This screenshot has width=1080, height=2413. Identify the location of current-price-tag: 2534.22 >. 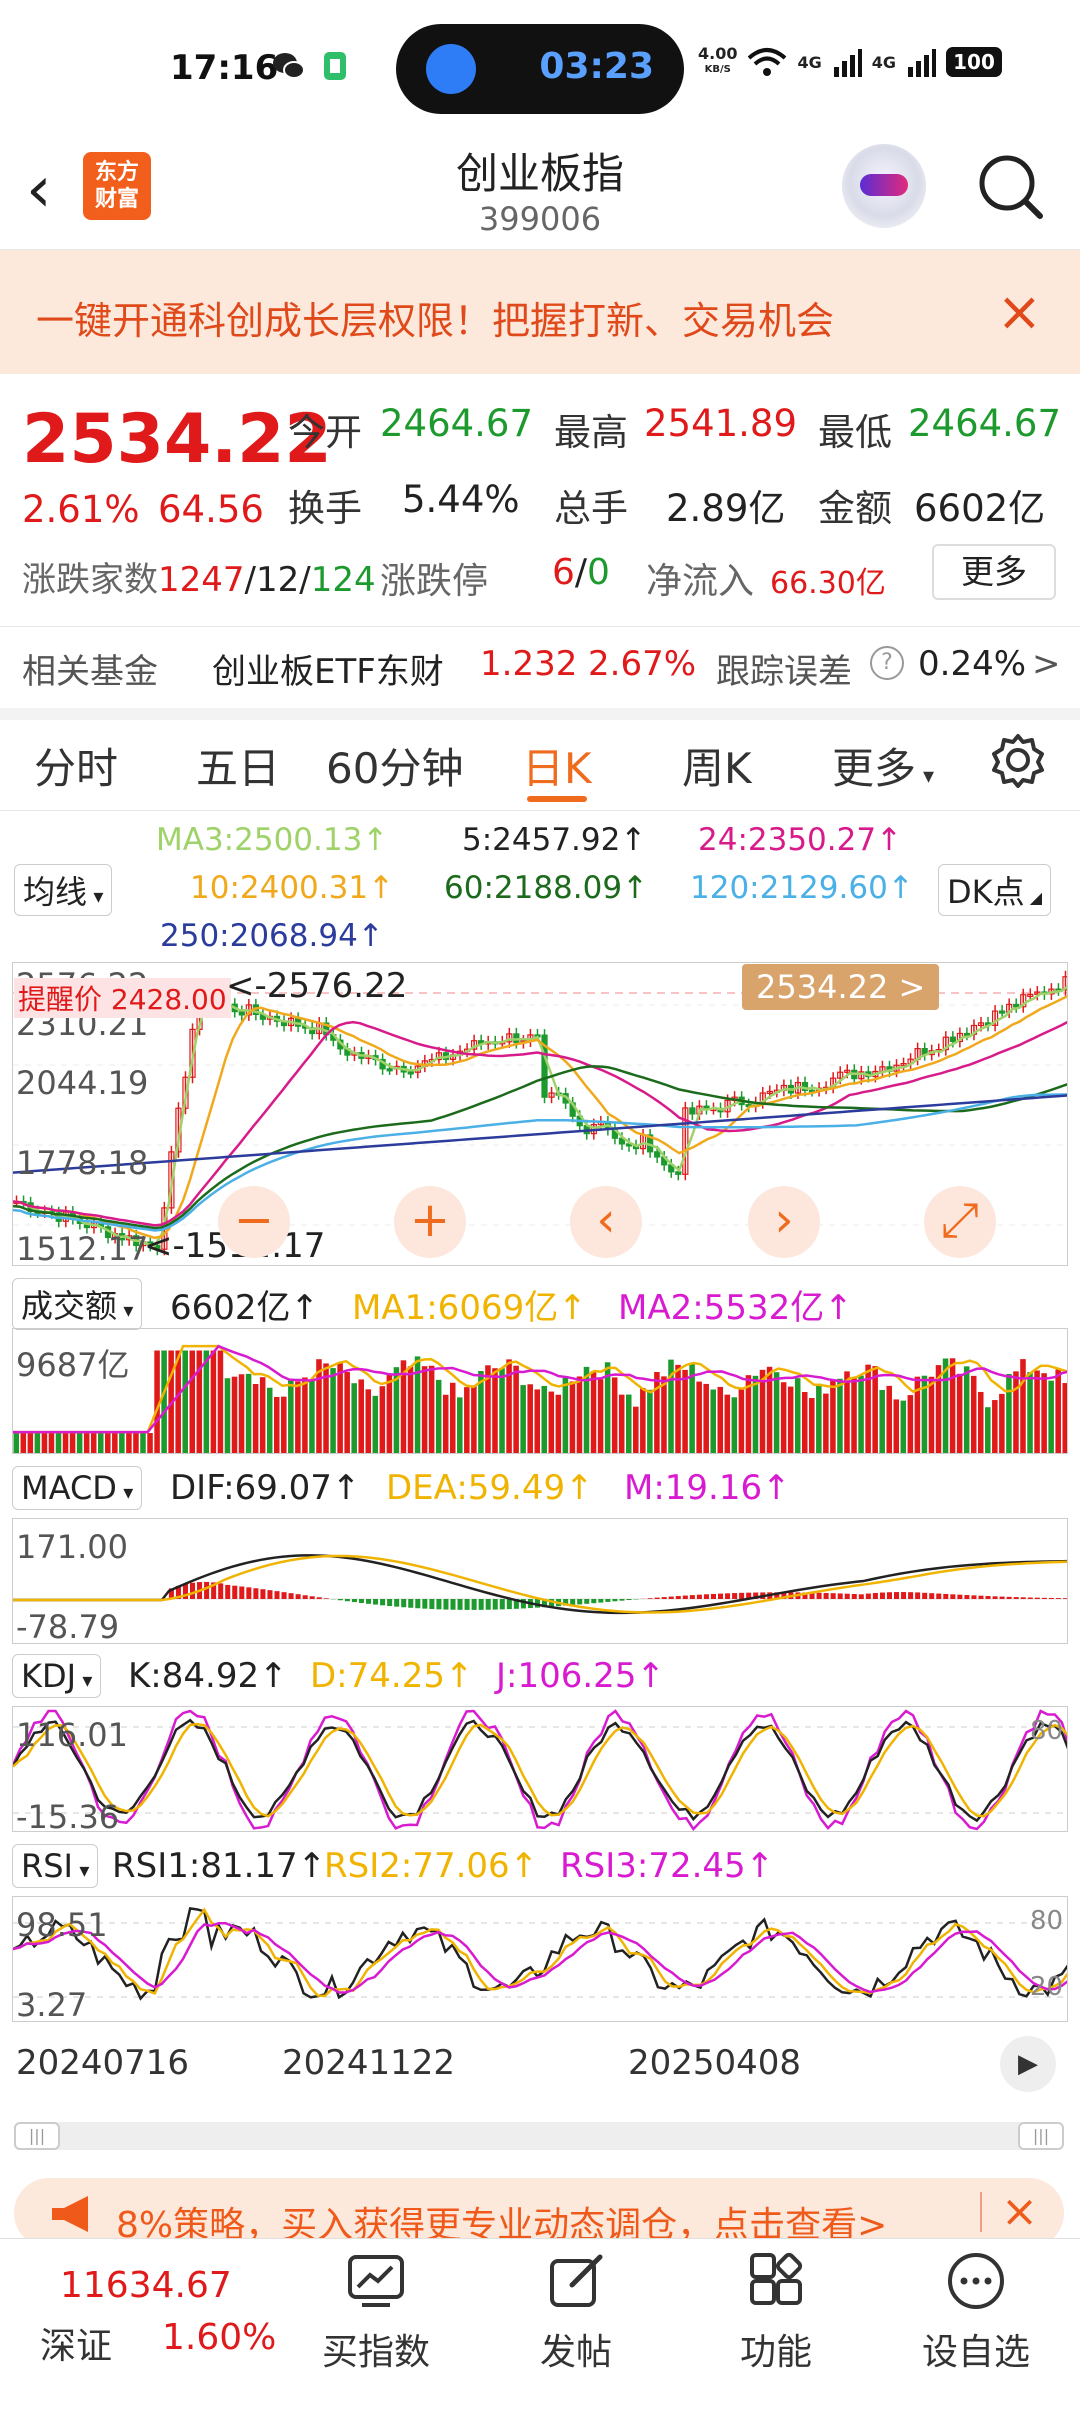
(840, 987).